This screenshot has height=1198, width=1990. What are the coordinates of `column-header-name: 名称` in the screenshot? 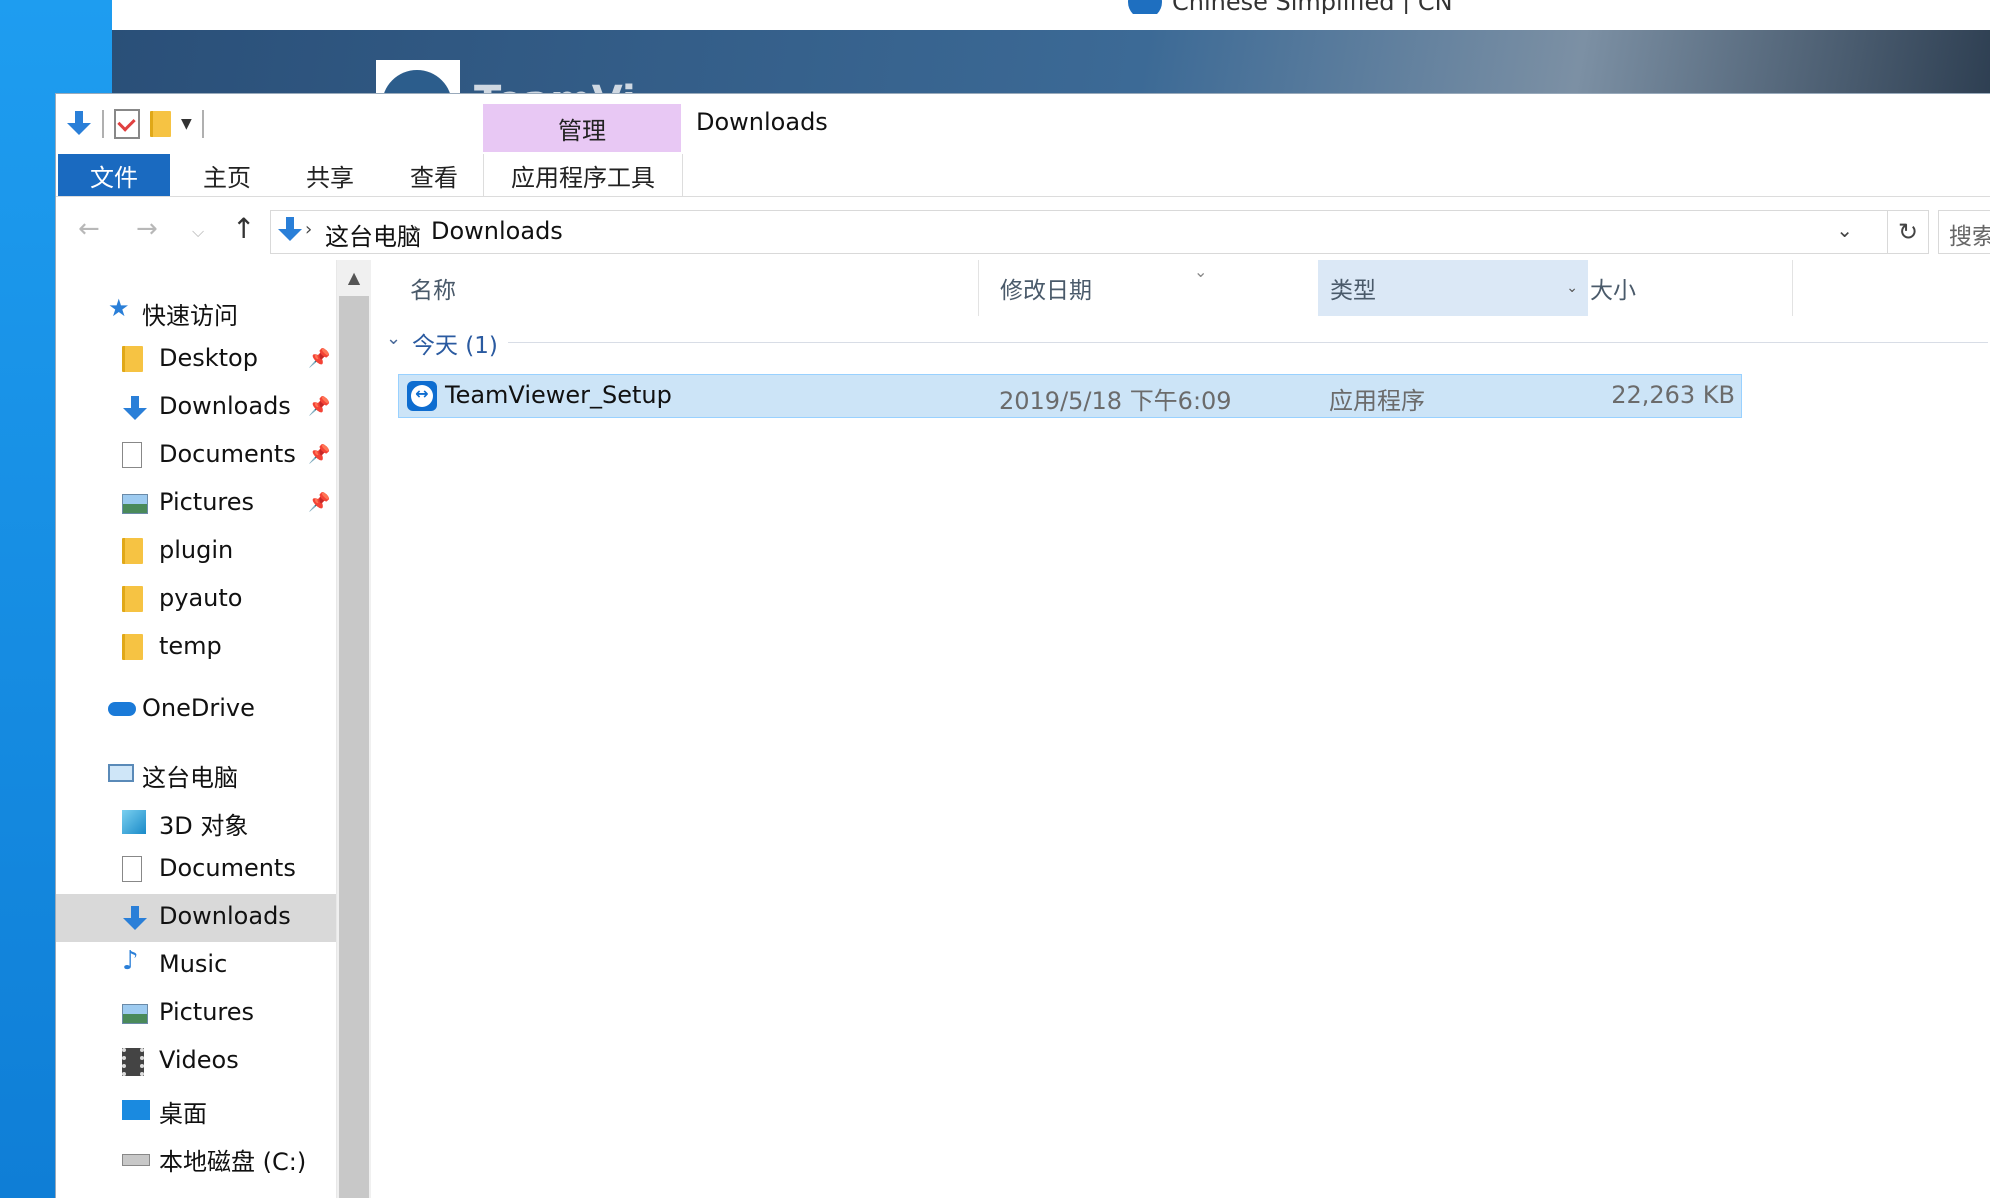 It's located at (433, 288).